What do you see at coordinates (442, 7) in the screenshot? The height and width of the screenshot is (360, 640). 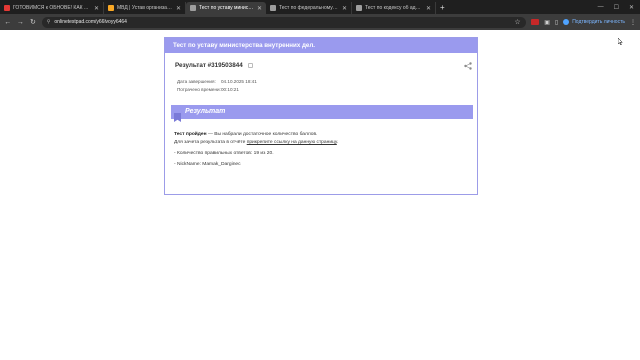 I see `new-tab-icon: +` at bounding box center [442, 7].